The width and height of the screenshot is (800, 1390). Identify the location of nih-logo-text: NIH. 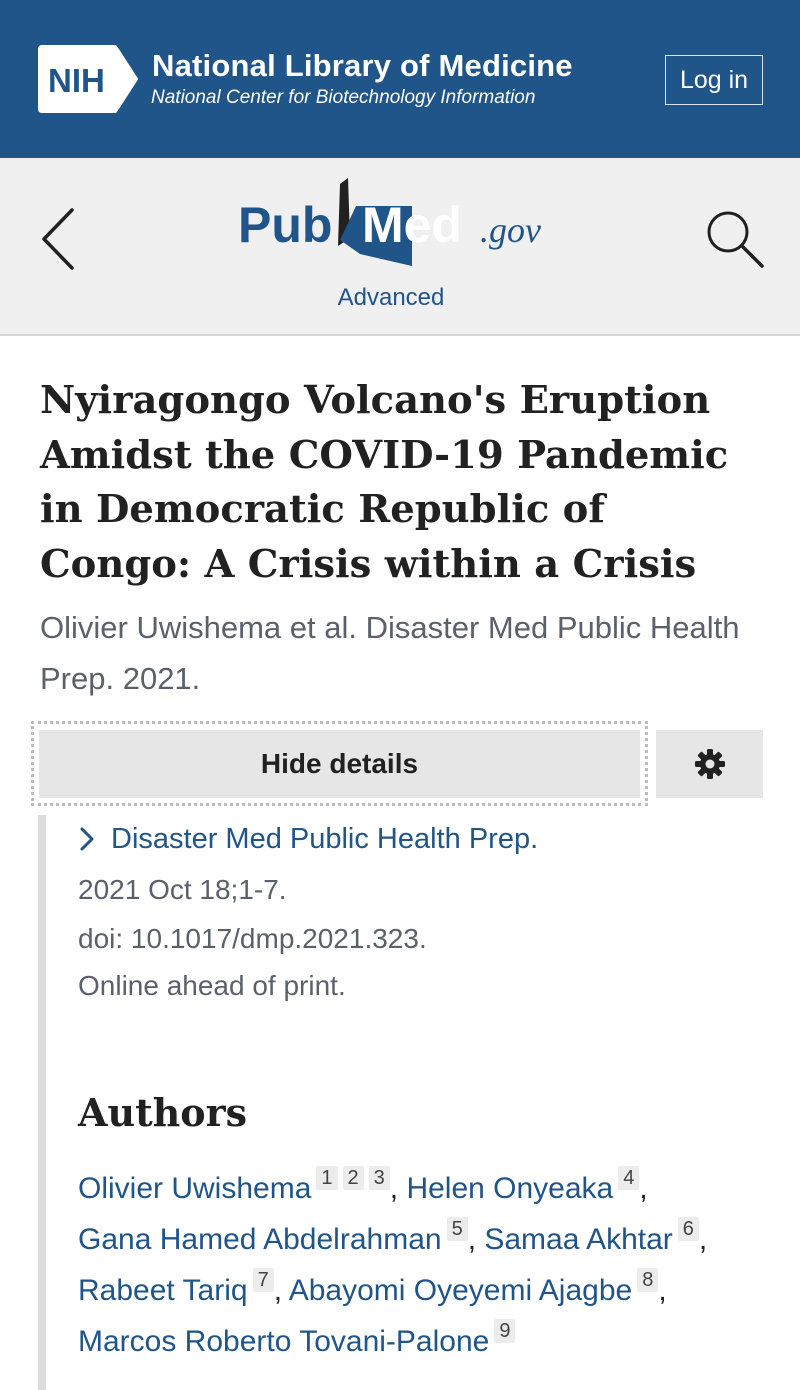
(76, 80).